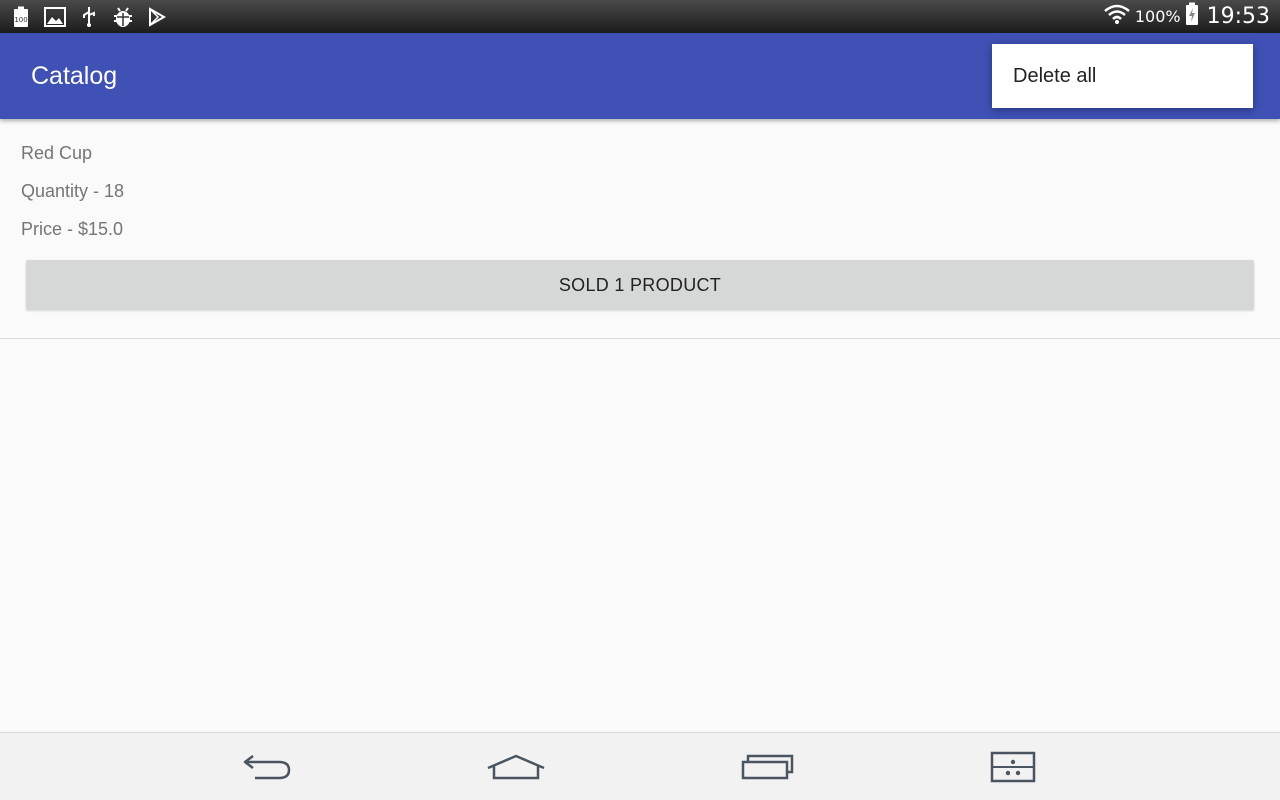 This screenshot has width=1280, height=800. I want to click on app-title: Catalog, so click(74, 76).